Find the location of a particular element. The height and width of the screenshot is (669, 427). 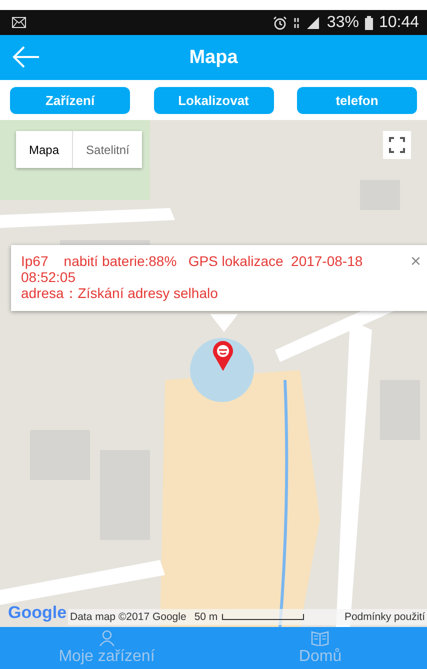

scale-label: 50 m is located at coordinates (206, 617).